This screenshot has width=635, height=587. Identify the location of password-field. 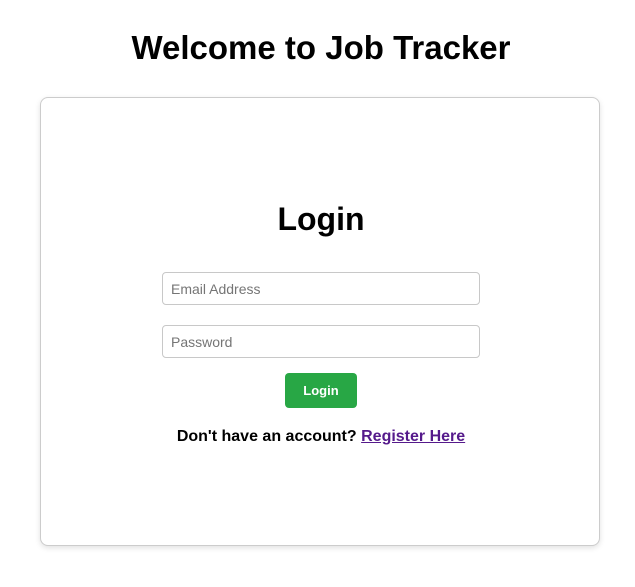
(321, 341).